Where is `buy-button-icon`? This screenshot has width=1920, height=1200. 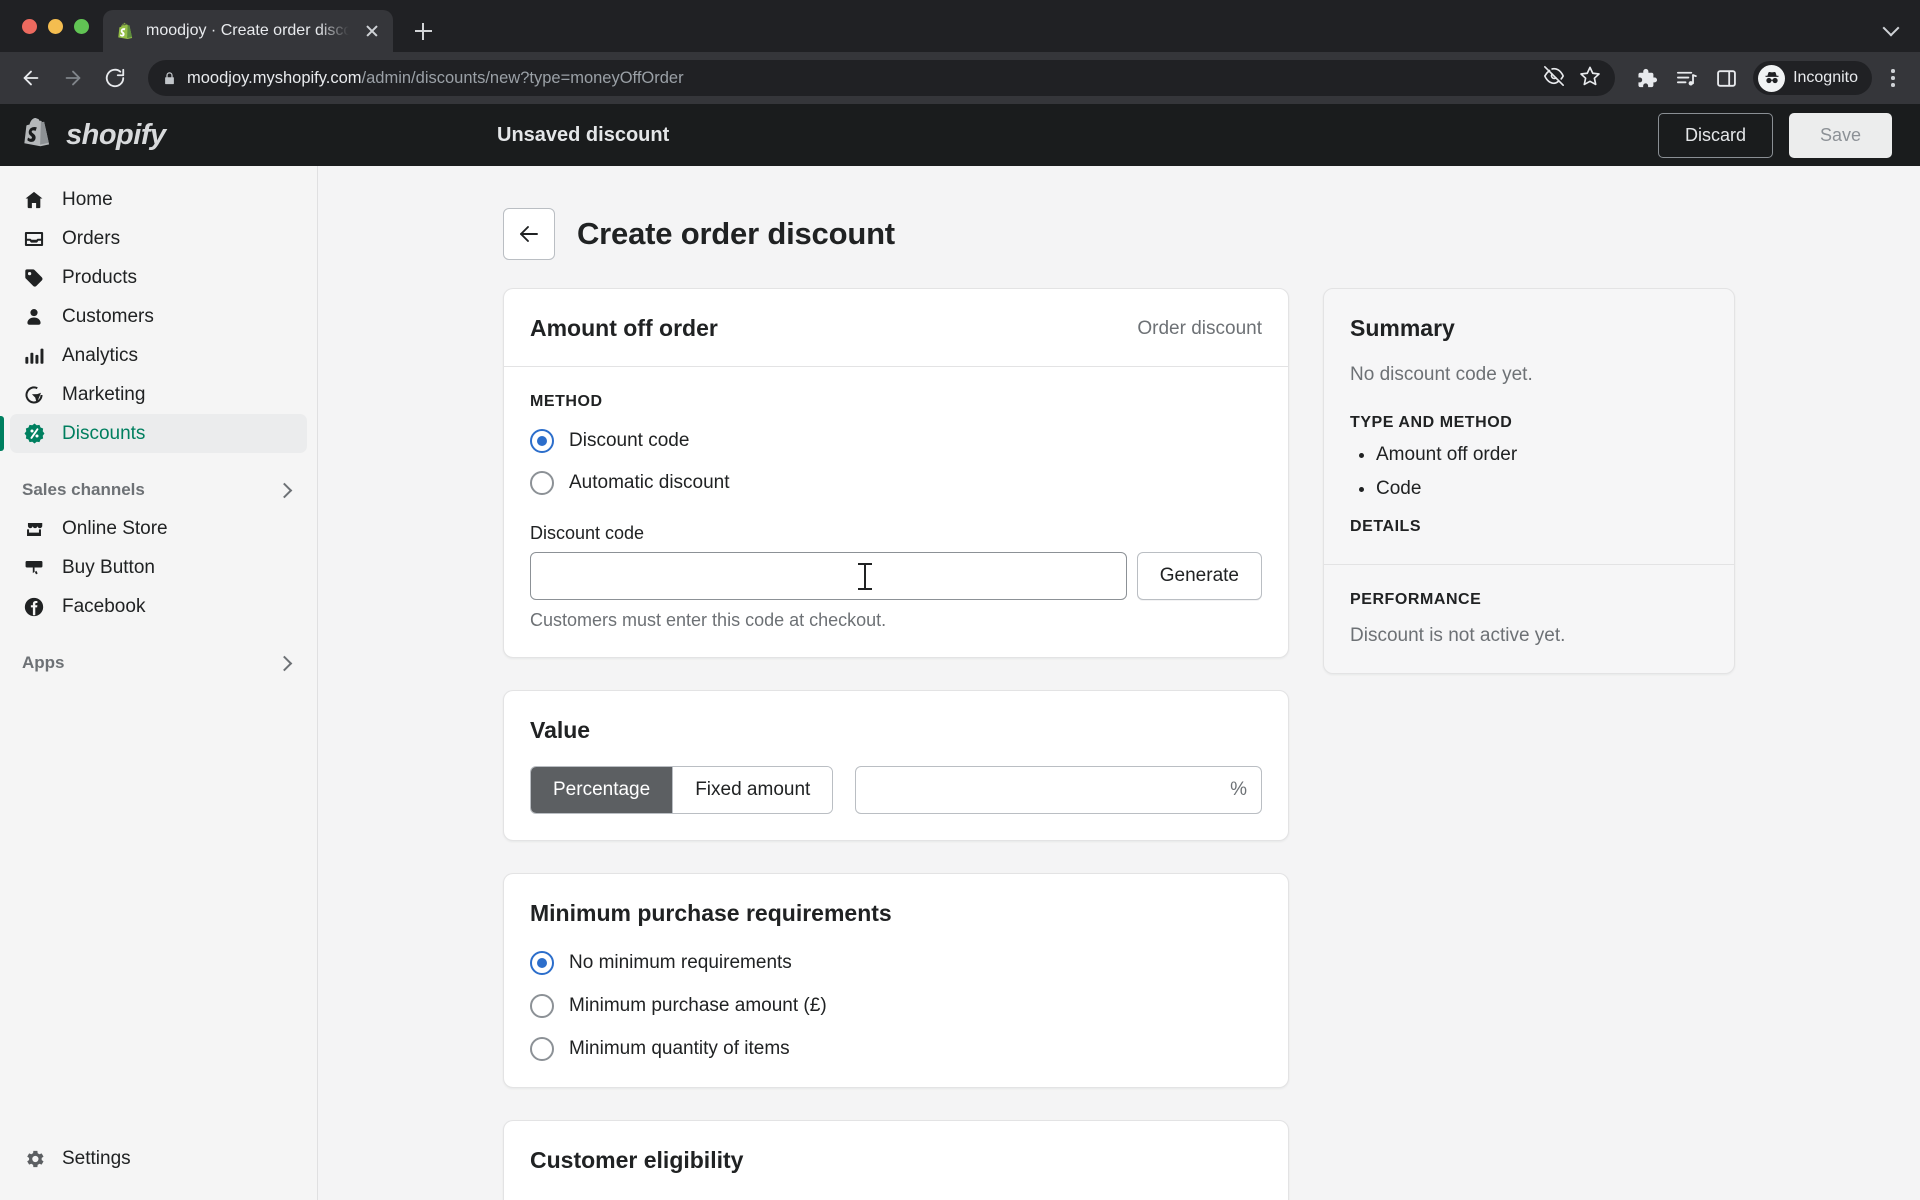
buy-button-icon is located at coordinates (34, 568).